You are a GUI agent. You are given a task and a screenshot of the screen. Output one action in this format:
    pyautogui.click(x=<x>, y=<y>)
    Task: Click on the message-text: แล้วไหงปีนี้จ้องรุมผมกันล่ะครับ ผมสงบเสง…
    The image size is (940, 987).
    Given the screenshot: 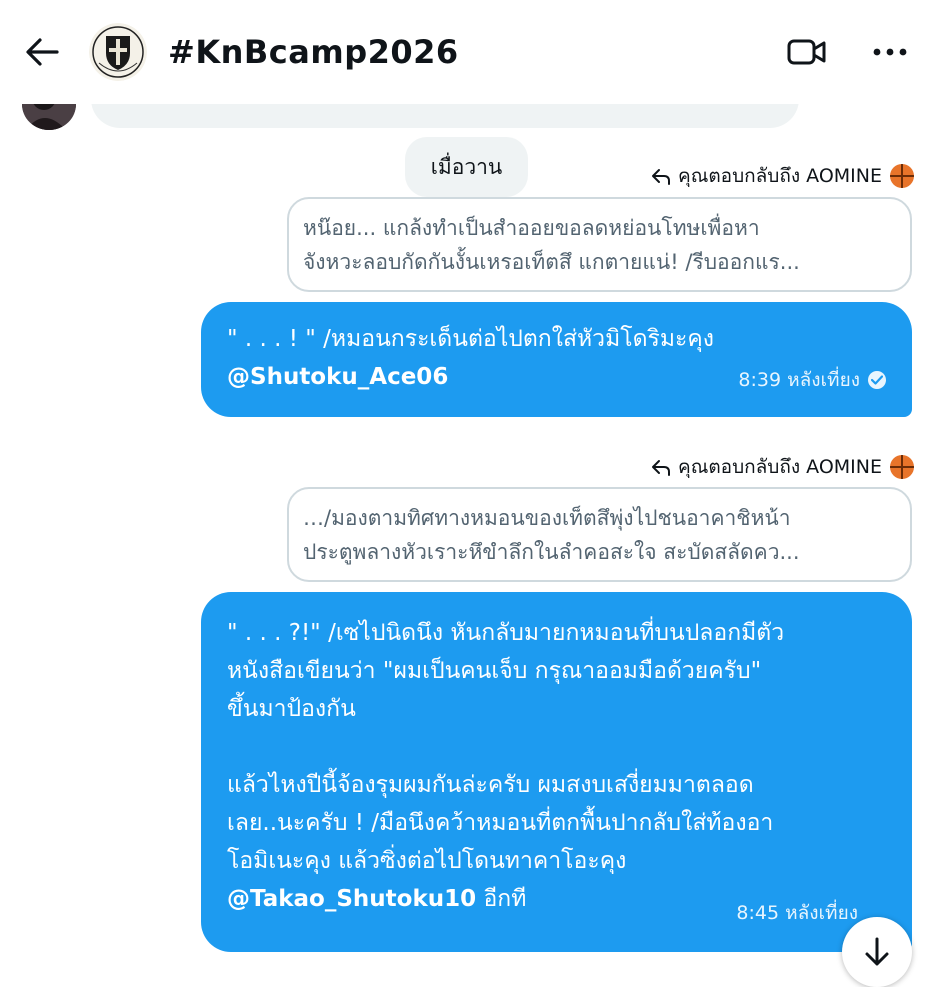 What is the action you would take?
    pyautogui.click(x=490, y=785)
    